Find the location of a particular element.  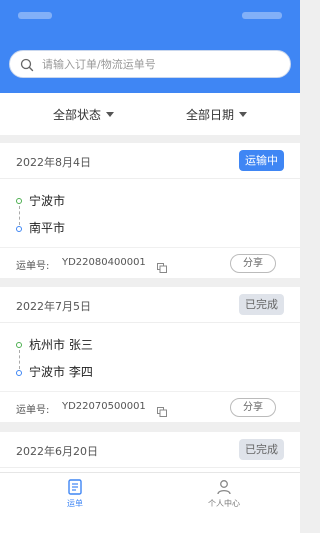

status-filter-label: 全部状态 is located at coordinates (77, 114).